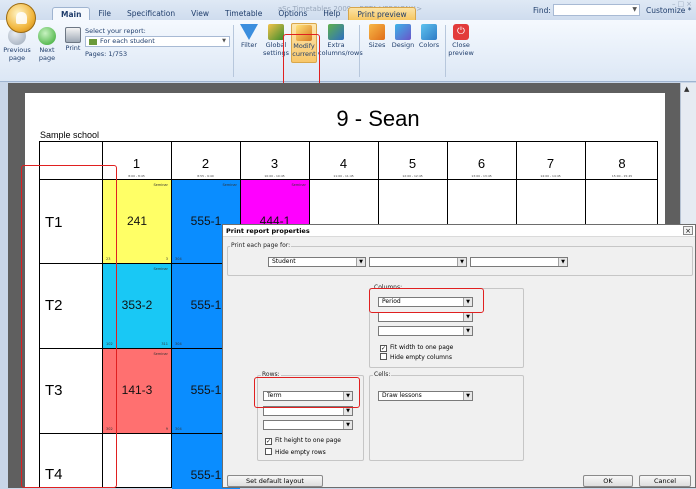 This screenshot has height=489, width=696. Describe the element at coordinates (93, 42) in the screenshot. I see `report-icon` at that location.